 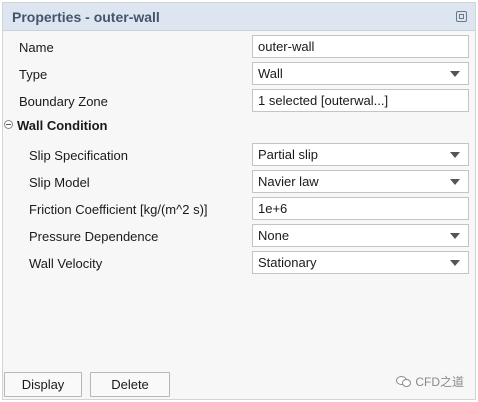 I want to click on slip-model-dropdown: Navier law, so click(x=360, y=181).